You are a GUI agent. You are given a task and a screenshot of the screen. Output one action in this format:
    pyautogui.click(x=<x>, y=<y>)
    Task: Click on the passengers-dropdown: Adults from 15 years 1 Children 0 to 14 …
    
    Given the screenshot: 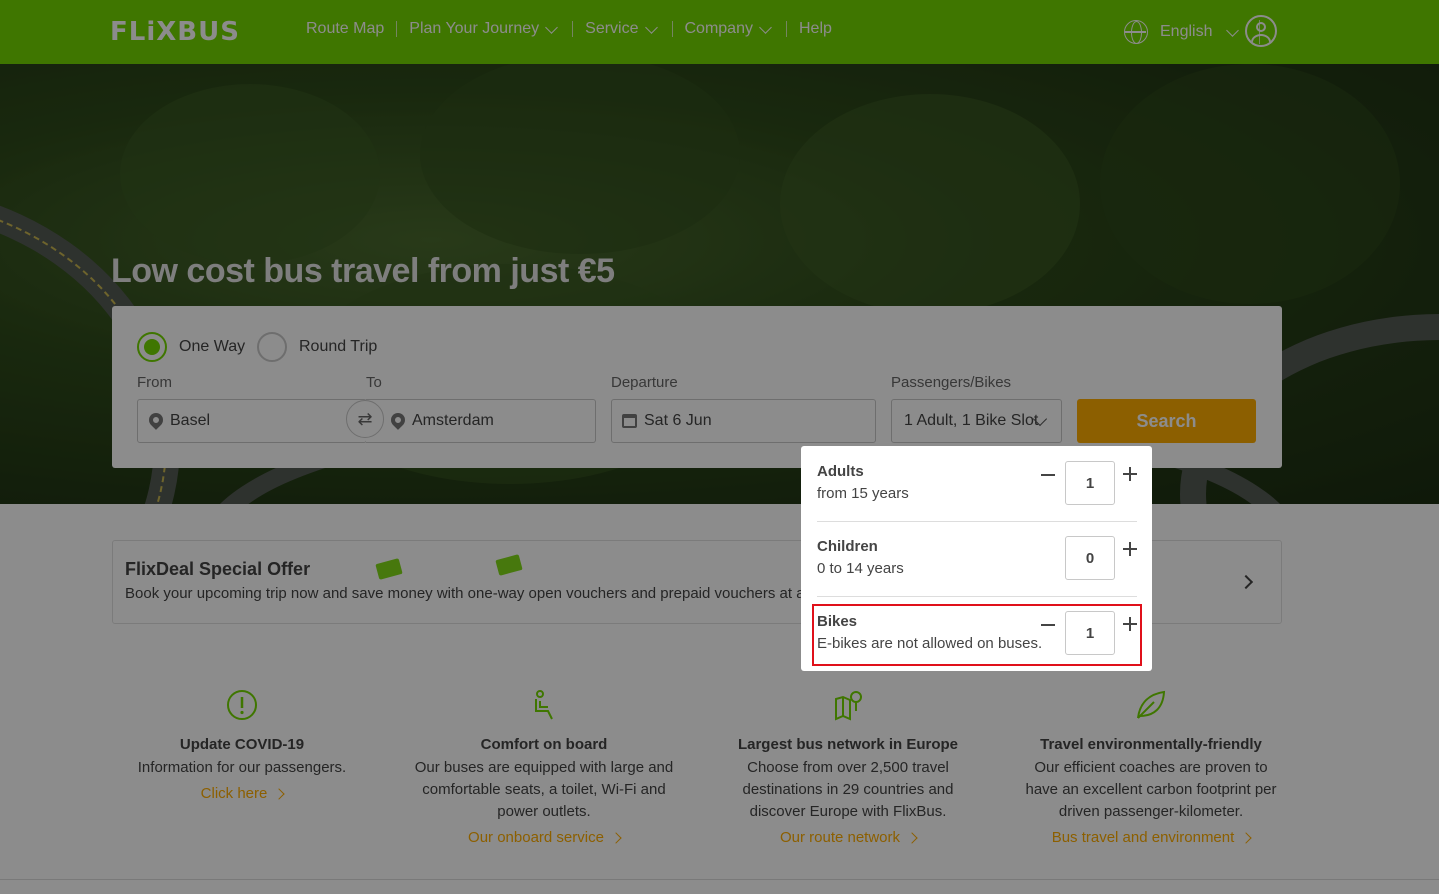 What is the action you would take?
    pyautogui.click(x=976, y=558)
    